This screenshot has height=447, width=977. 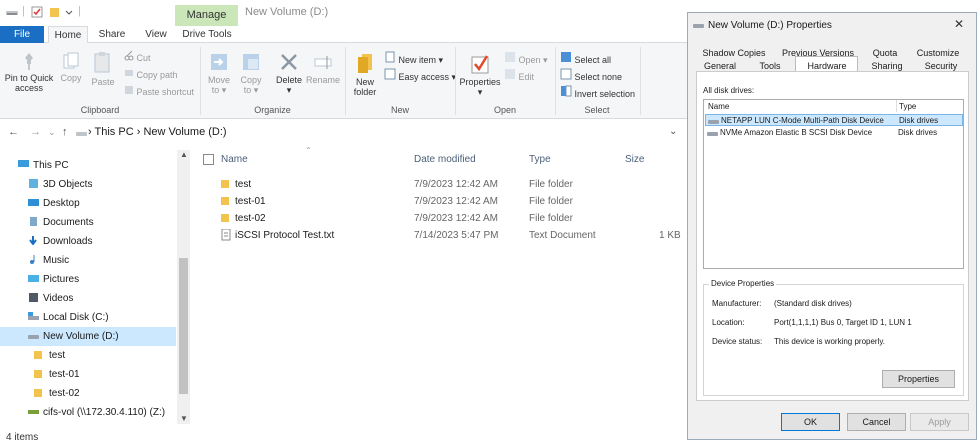 I want to click on copy-button: Copy, so click(x=71, y=67).